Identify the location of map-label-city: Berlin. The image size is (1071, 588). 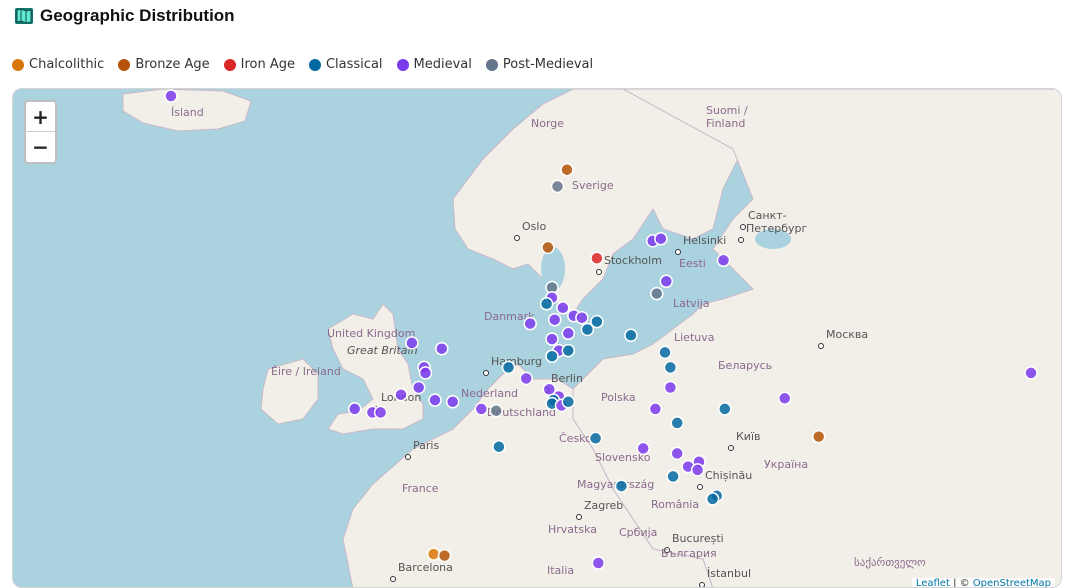
(567, 378).